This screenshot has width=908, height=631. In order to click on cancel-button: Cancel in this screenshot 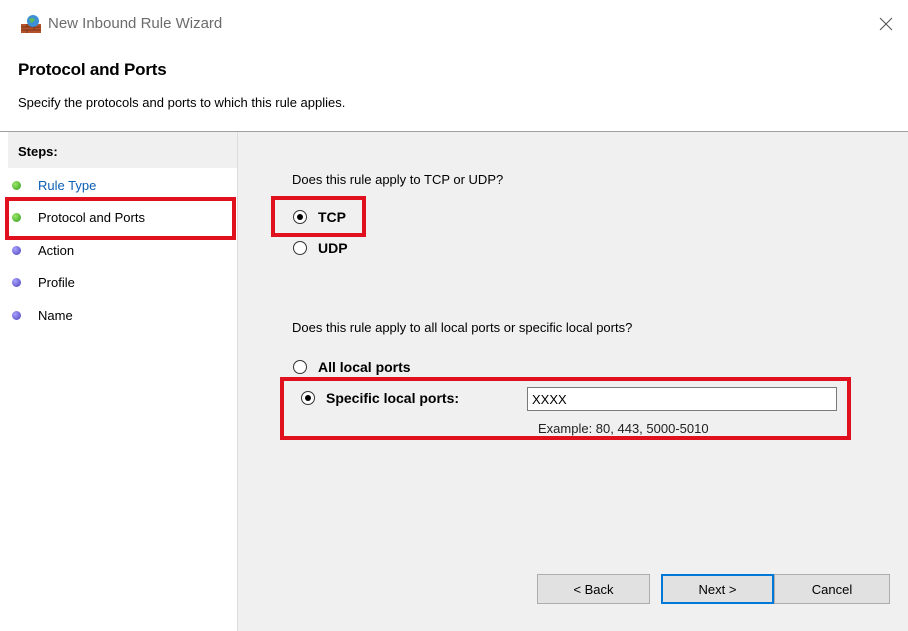, I will do `click(832, 589)`.